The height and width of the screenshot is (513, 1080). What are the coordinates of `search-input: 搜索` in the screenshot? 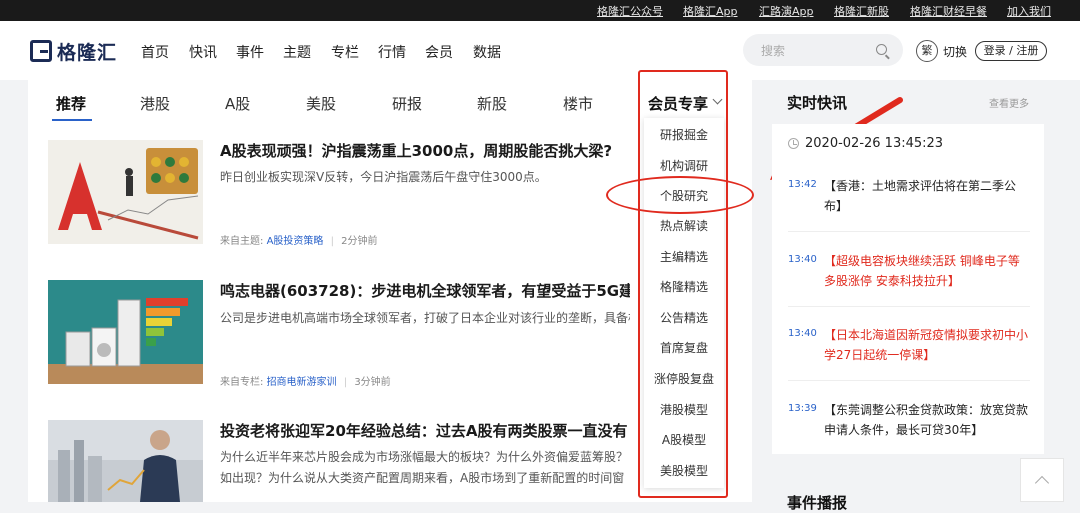 It's located at (823, 50).